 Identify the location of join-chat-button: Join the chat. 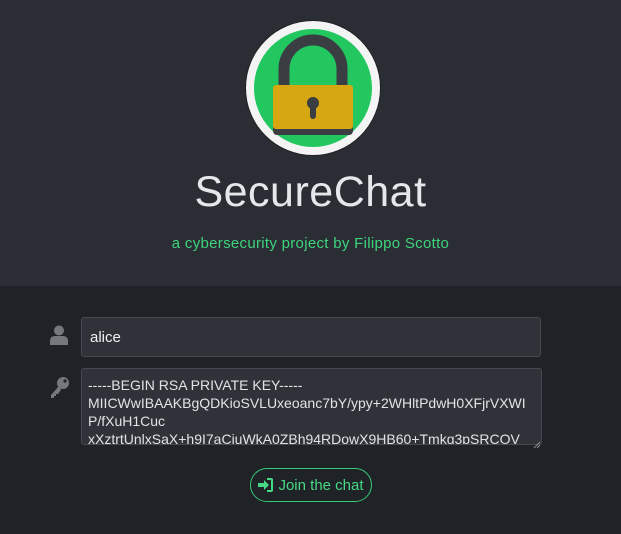
(311, 485).